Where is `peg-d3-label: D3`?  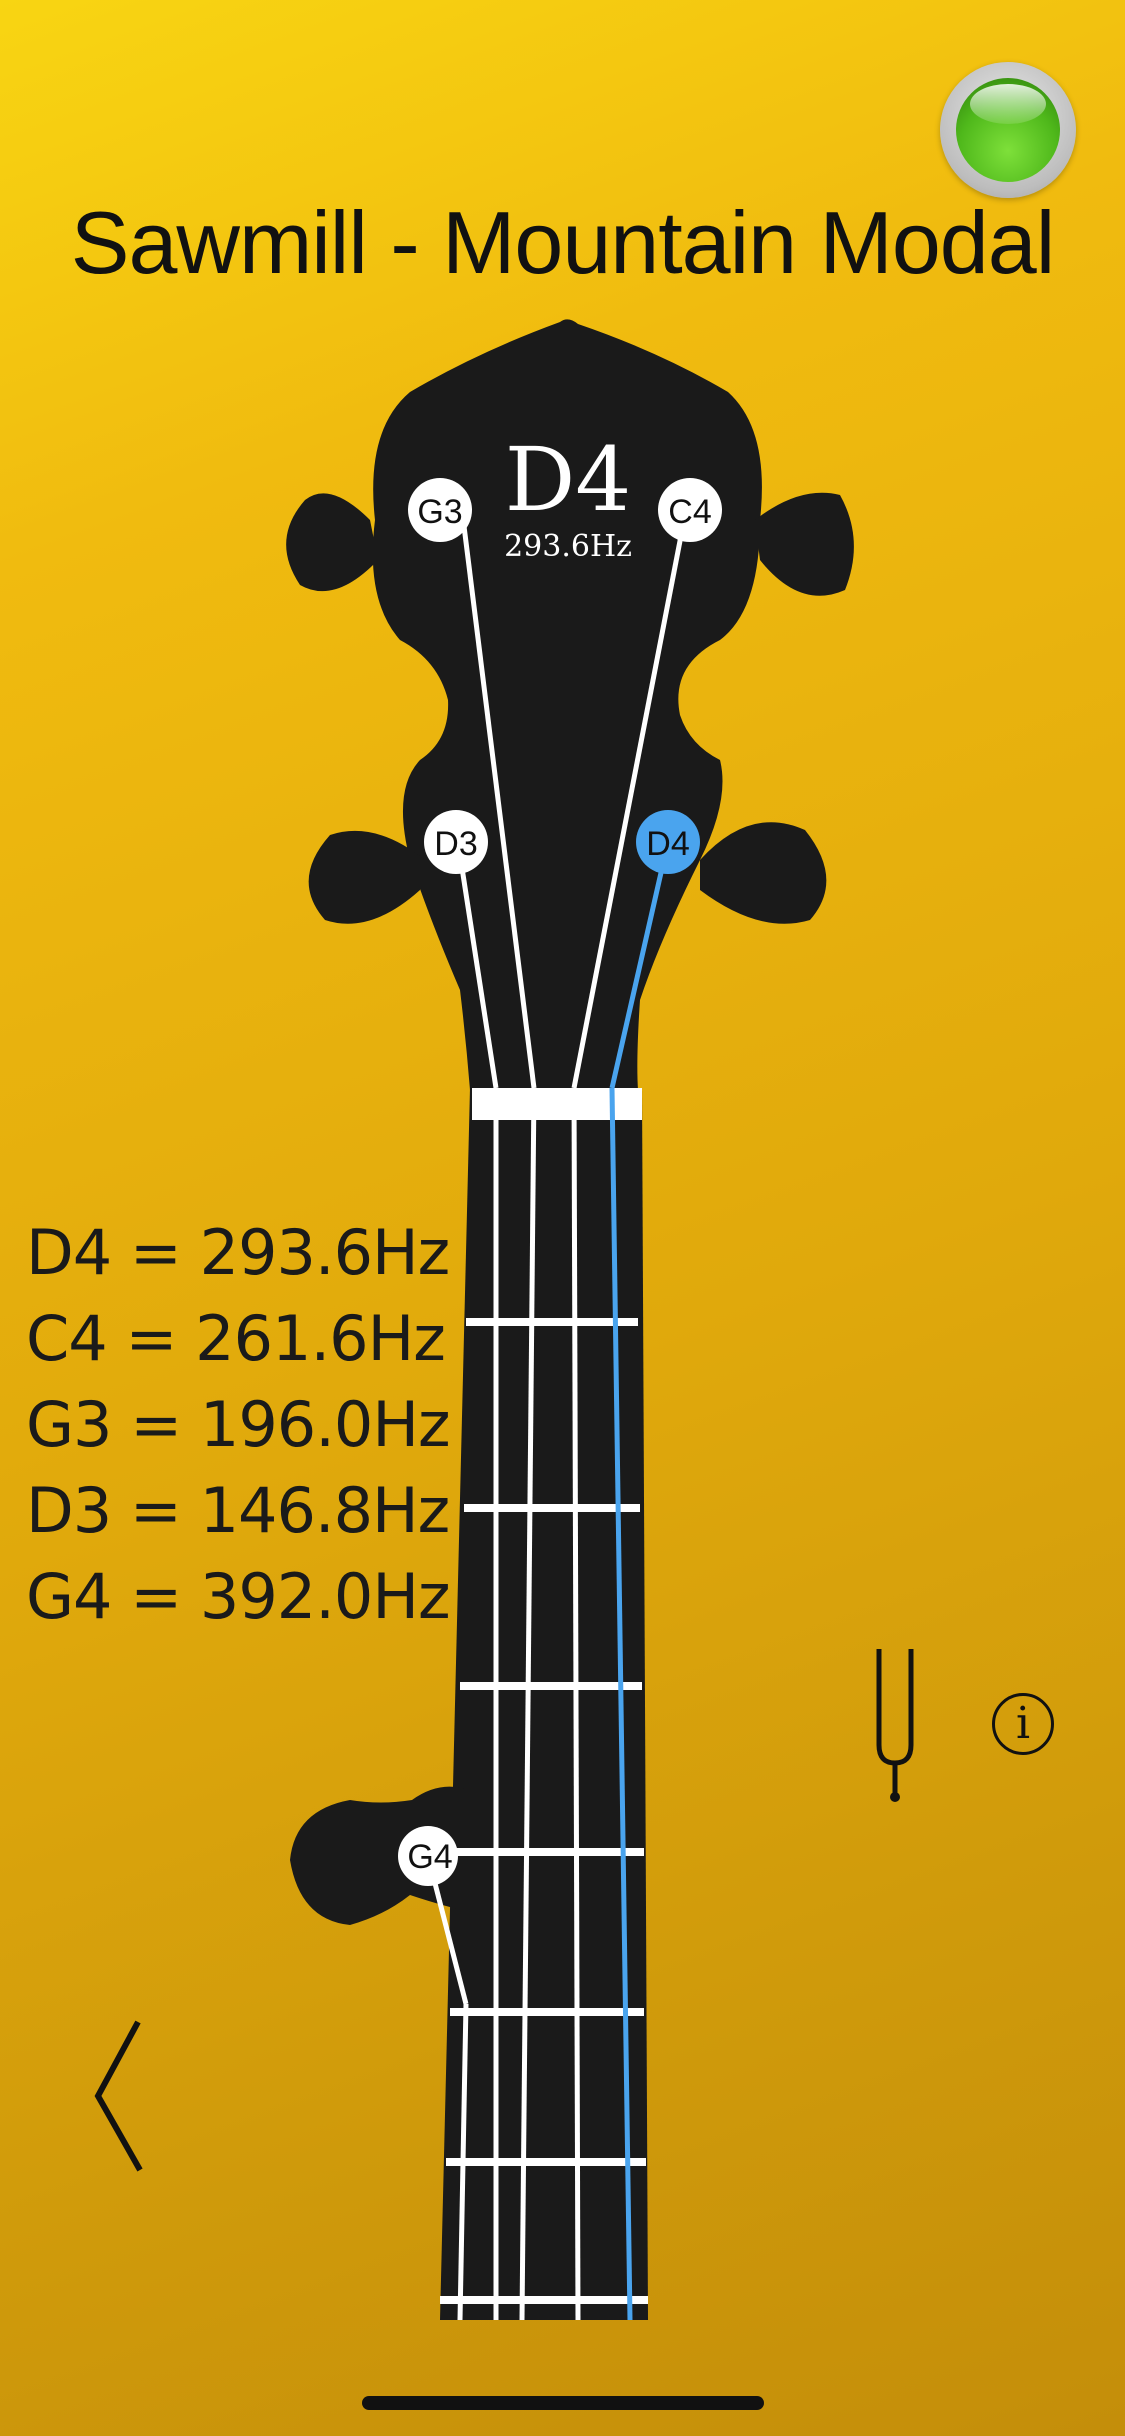
peg-d3-label: D3 is located at coordinates (455, 844).